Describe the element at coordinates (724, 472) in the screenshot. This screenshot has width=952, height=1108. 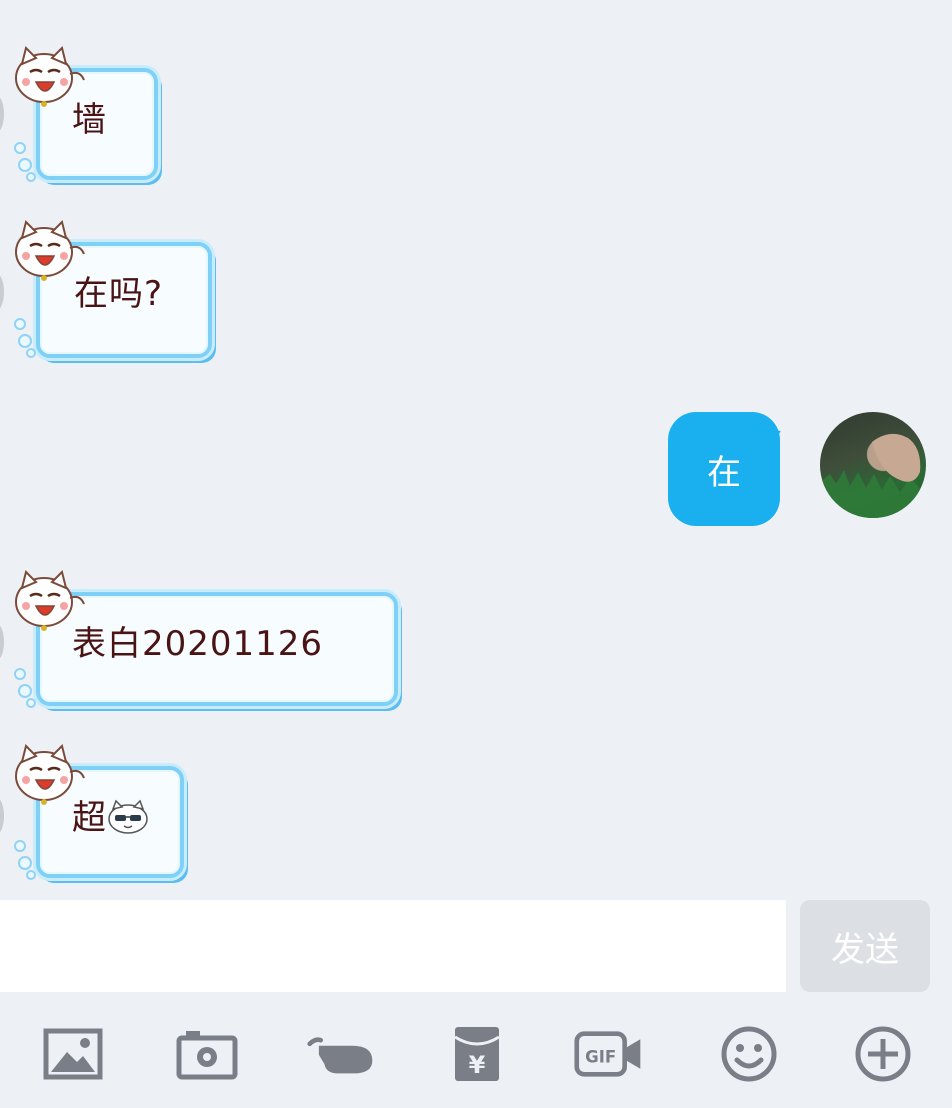
I see `message-text: 在` at that location.